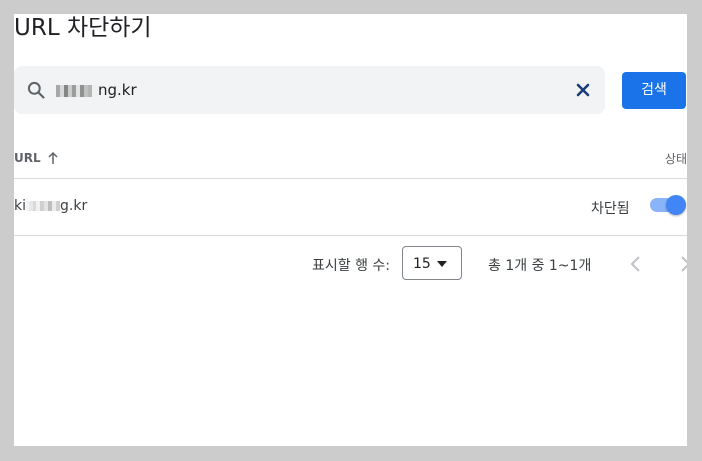  Describe the element at coordinates (540, 266) in the screenshot. I see `pagination-range: 총 1개 중 1~1개` at that location.